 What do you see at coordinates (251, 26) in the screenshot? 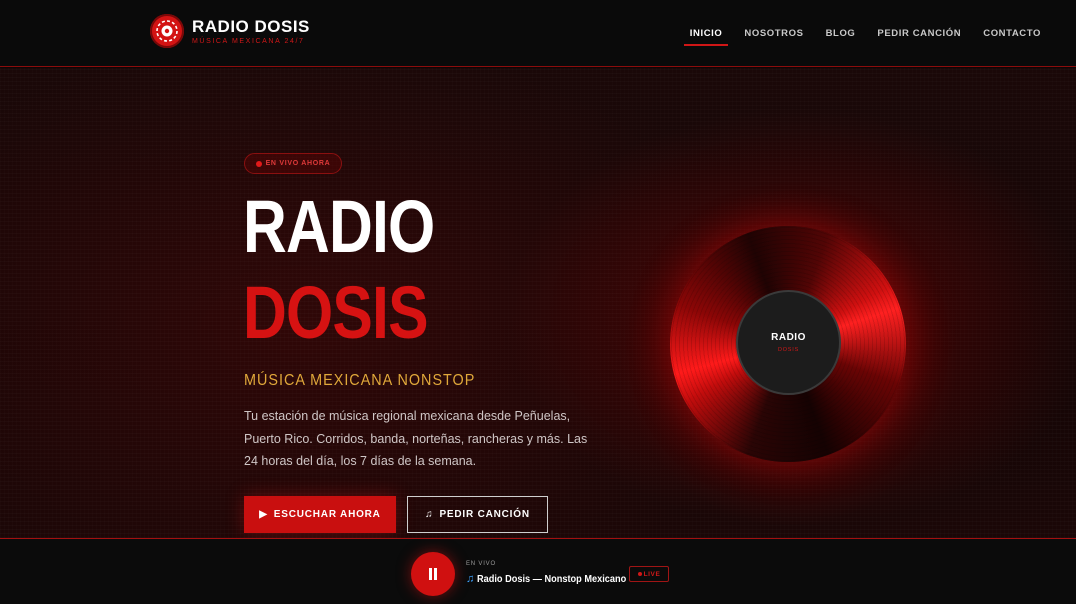
I see `brand-name: RADIO DOSIS` at bounding box center [251, 26].